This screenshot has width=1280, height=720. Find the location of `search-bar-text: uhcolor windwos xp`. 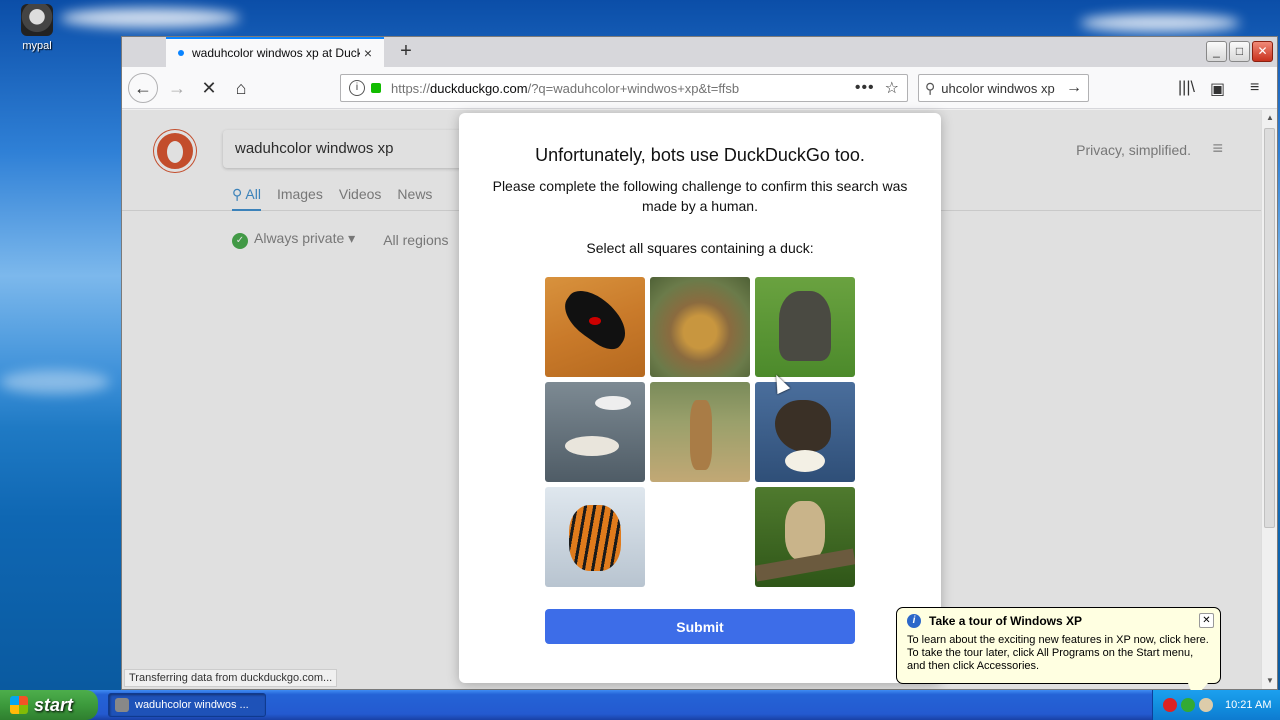

search-bar-text: uhcolor windwos xp is located at coordinates (998, 88).